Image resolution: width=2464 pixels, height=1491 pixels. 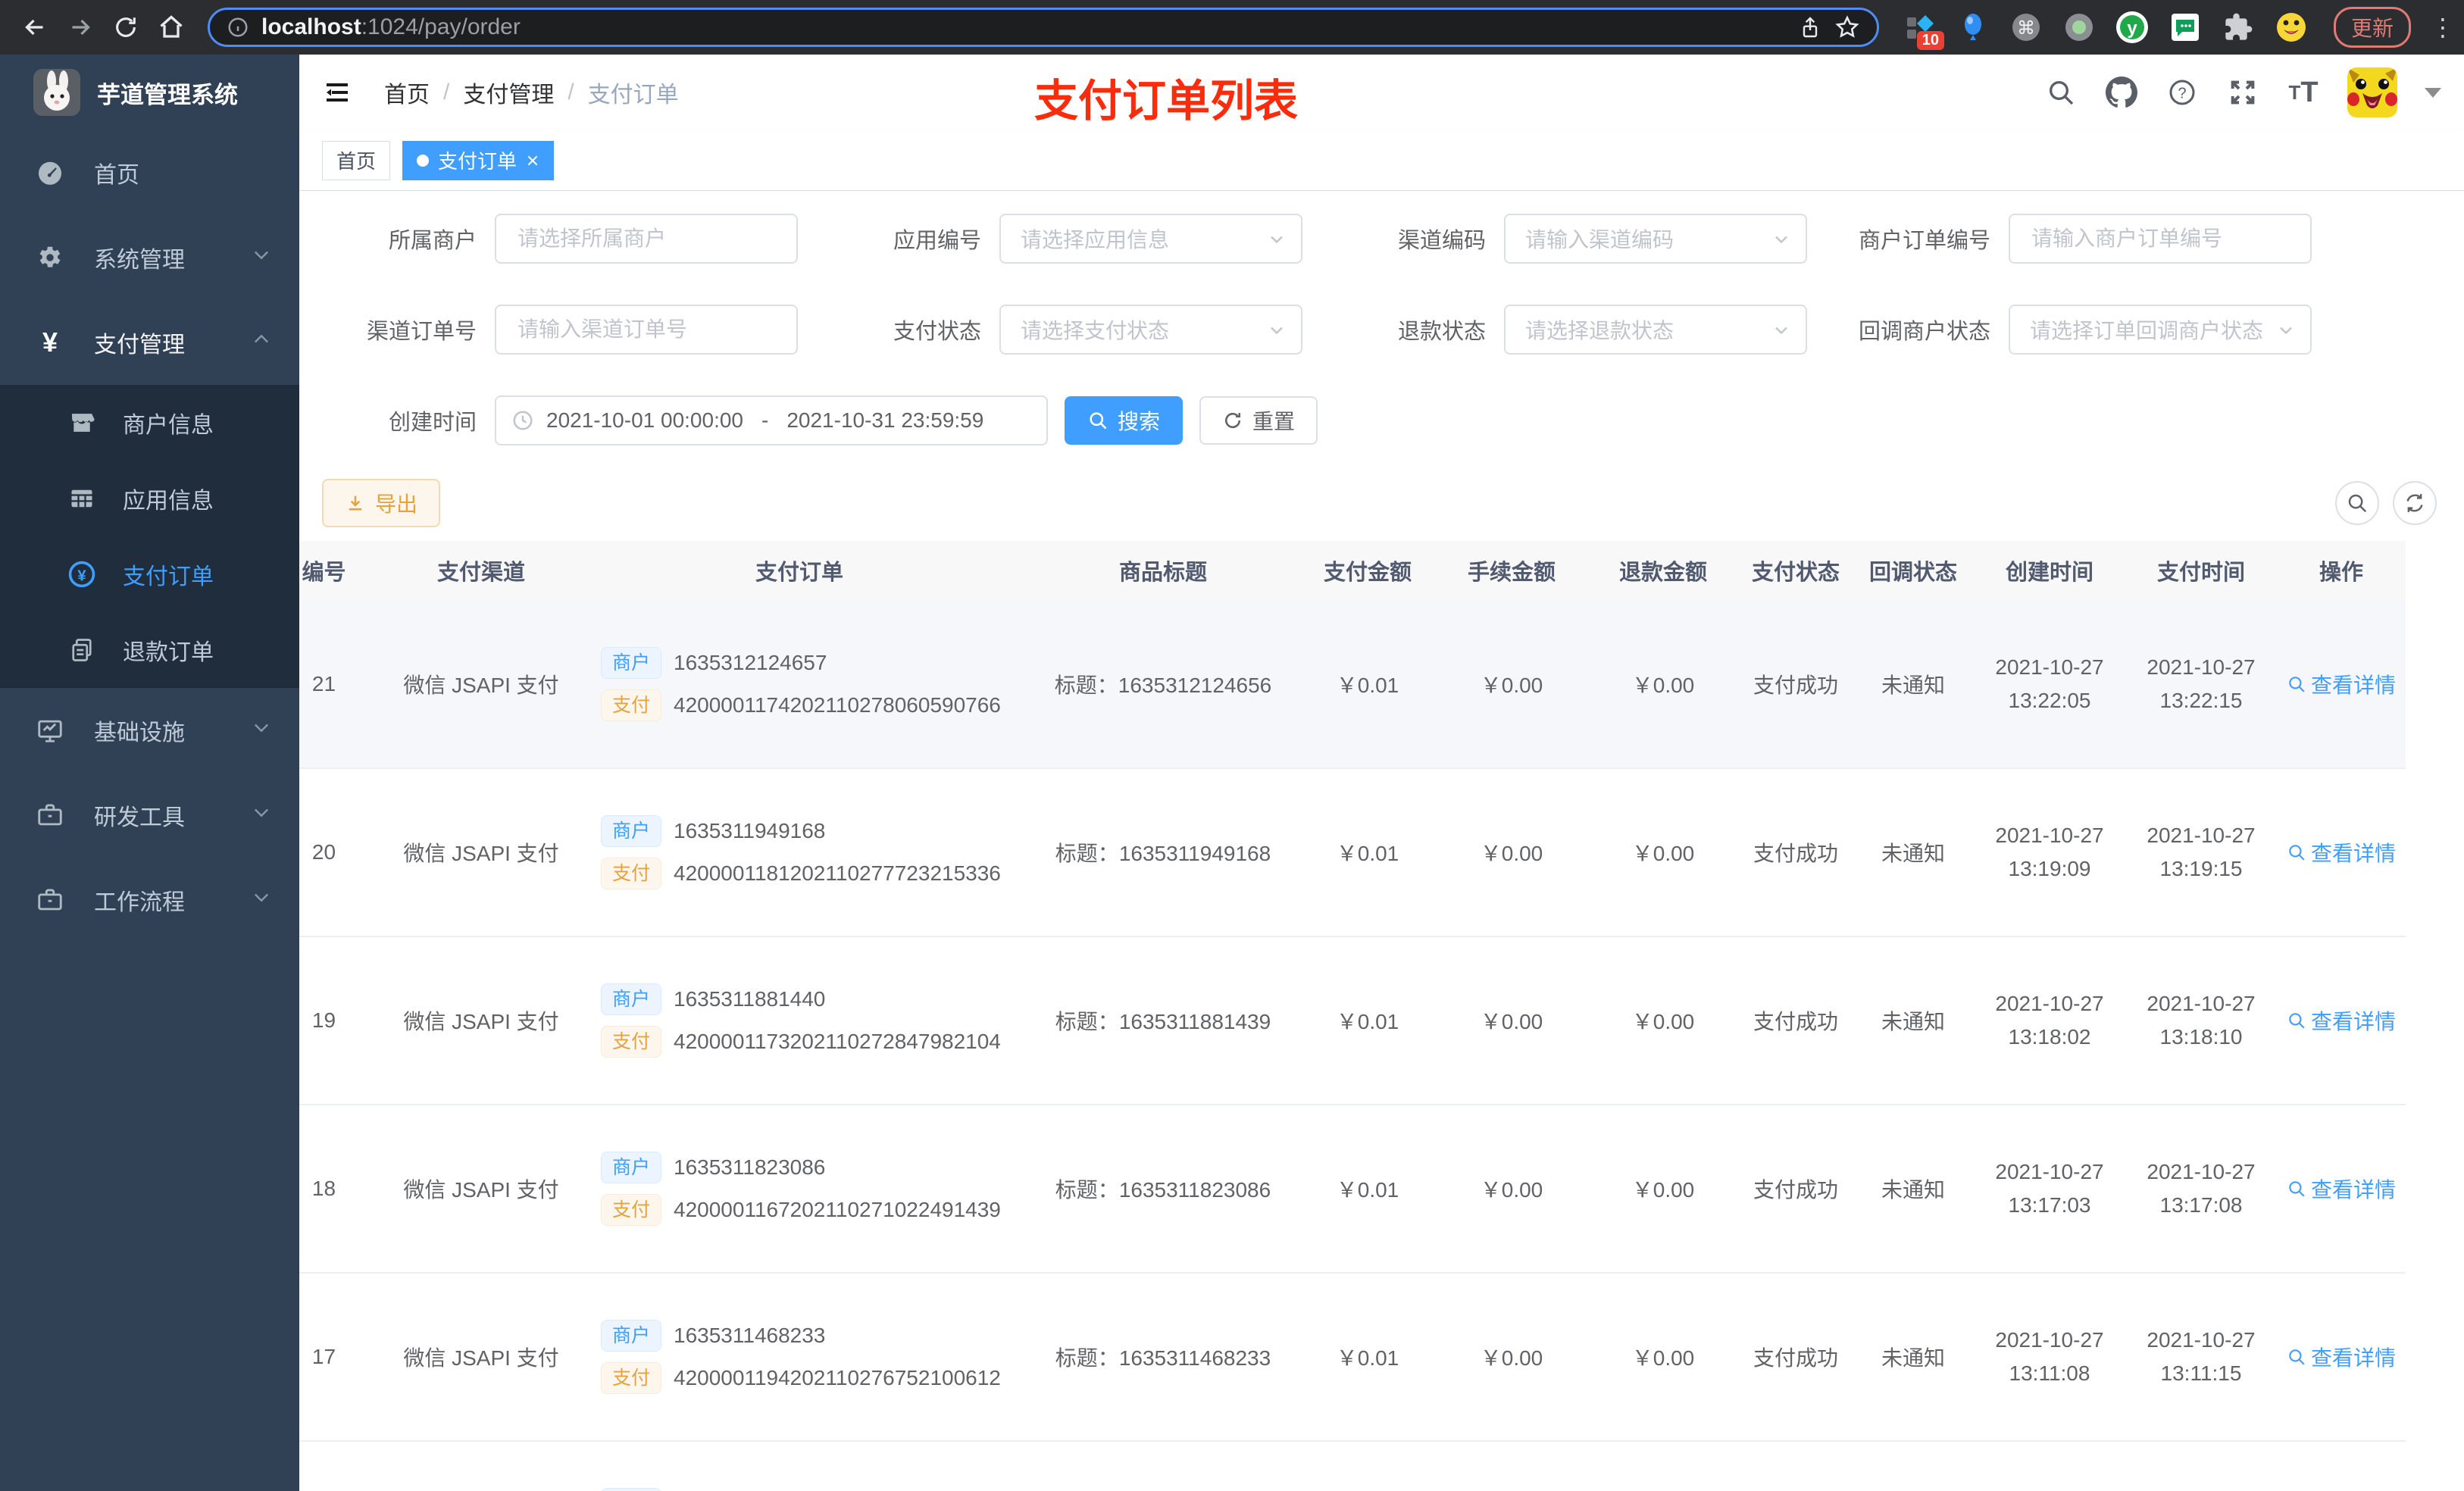 I want to click on toggle-search-button, so click(x=2357, y=503).